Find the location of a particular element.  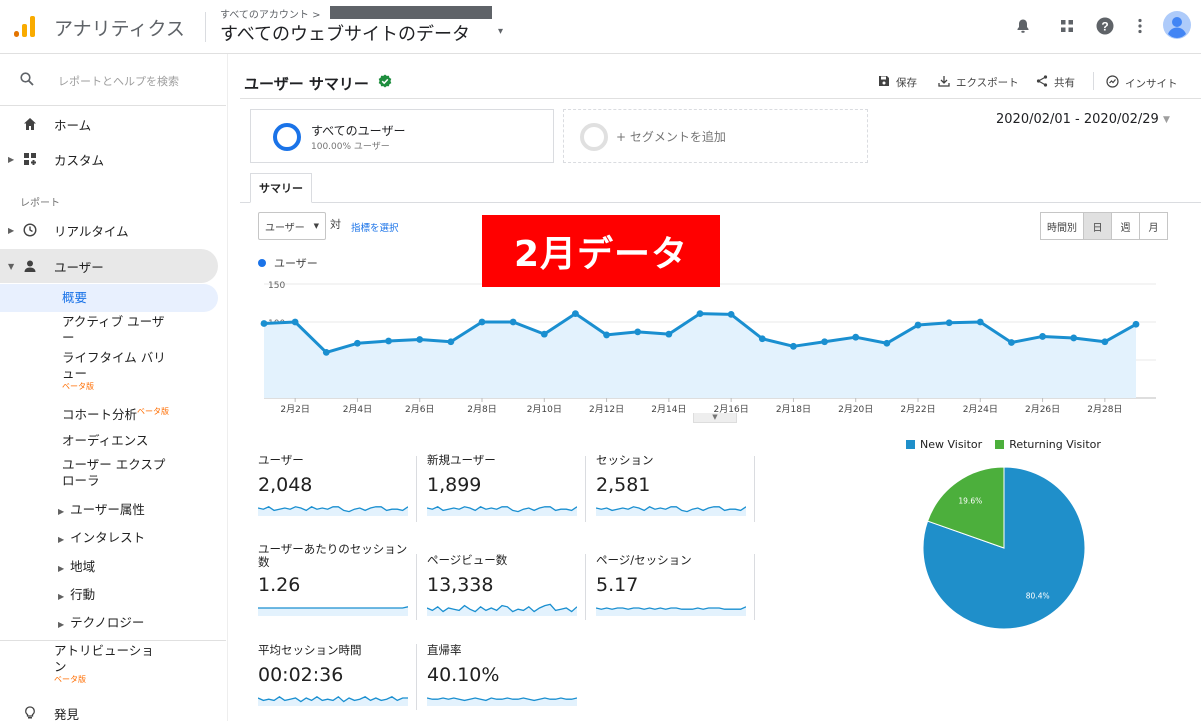

kpi-value: 00:02:36 is located at coordinates (301, 675).